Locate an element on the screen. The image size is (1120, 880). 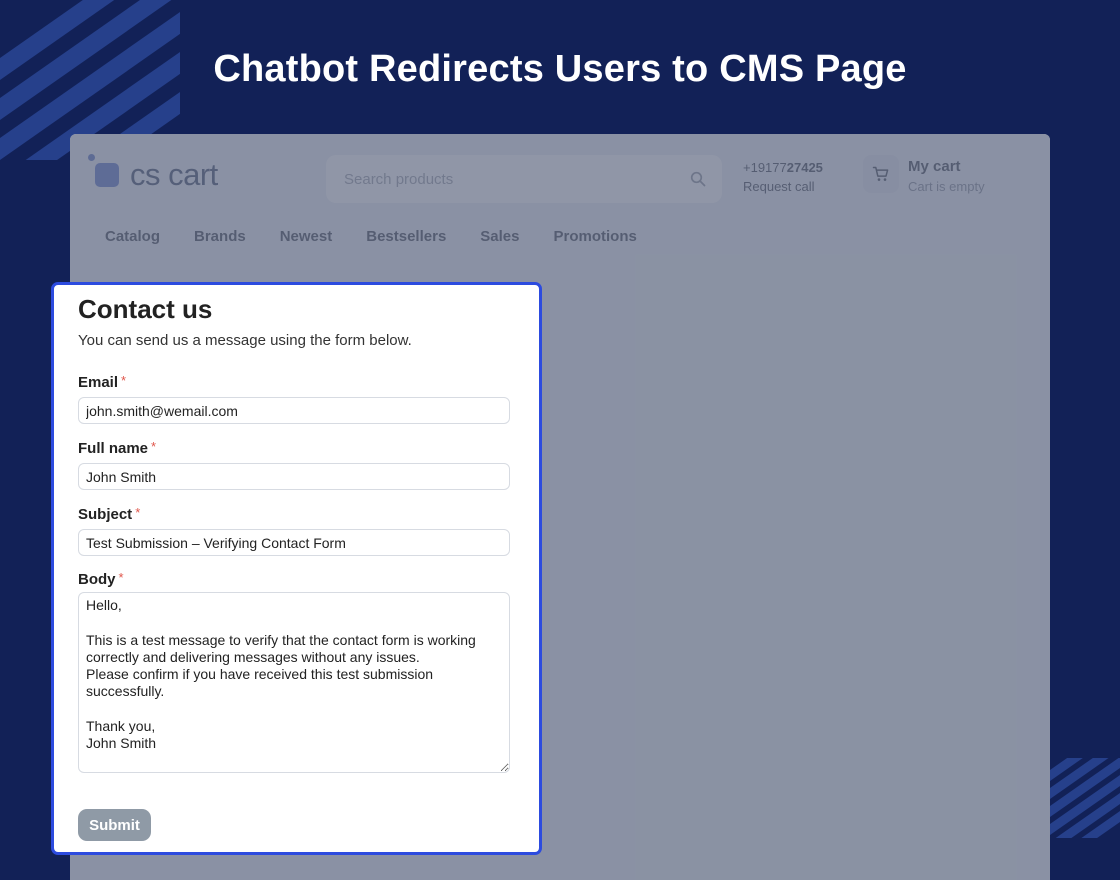
body-label-text: Body is located at coordinates (97, 579).